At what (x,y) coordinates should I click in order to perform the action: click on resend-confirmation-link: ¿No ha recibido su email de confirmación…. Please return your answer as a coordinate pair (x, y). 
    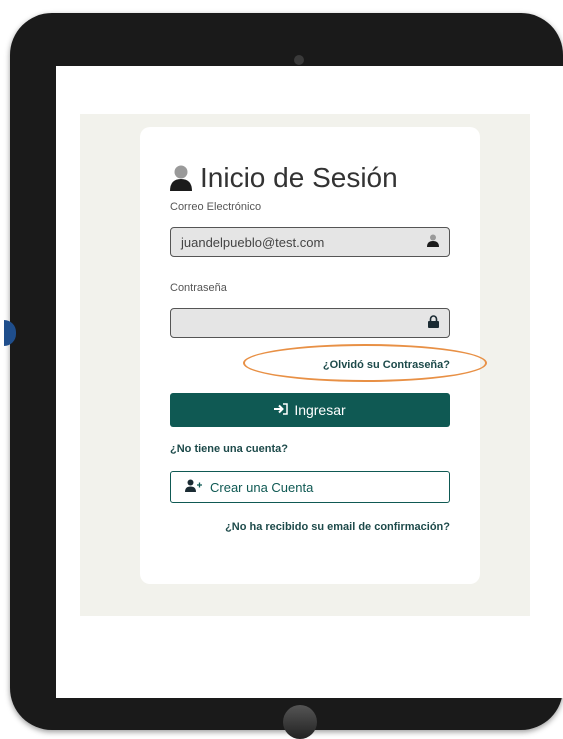
    Looking at the image, I should click on (337, 527).